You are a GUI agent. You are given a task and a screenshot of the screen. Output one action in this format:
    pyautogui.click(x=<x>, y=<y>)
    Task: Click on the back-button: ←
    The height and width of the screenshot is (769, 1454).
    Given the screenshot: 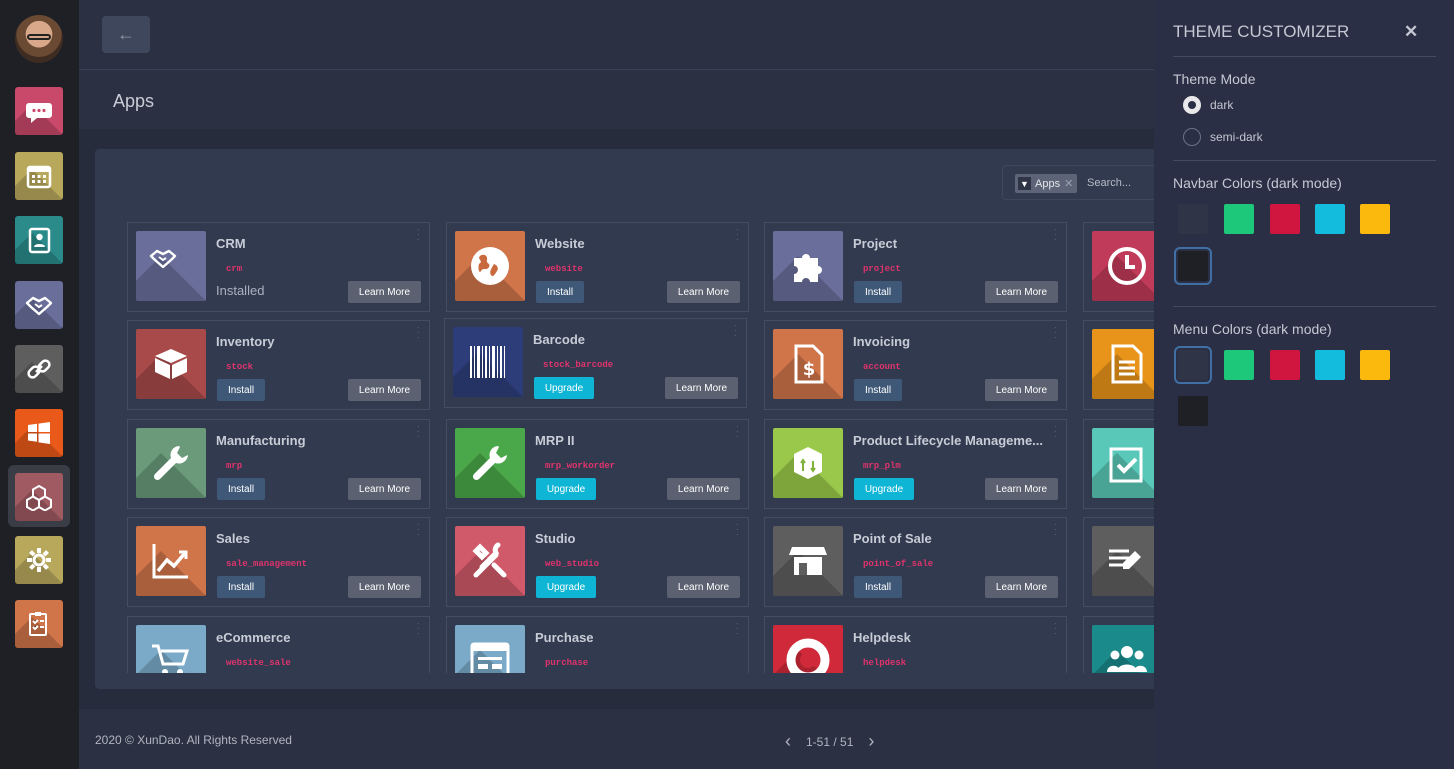 What is the action you would take?
    pyautogui.click(x=126, y=34)
    